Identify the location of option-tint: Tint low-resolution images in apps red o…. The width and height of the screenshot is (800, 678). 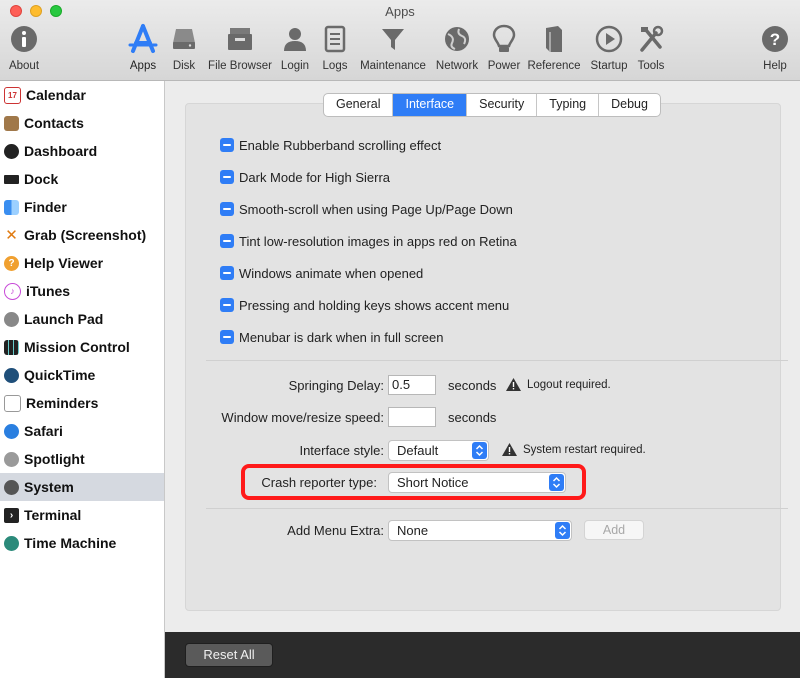
(368, 241).